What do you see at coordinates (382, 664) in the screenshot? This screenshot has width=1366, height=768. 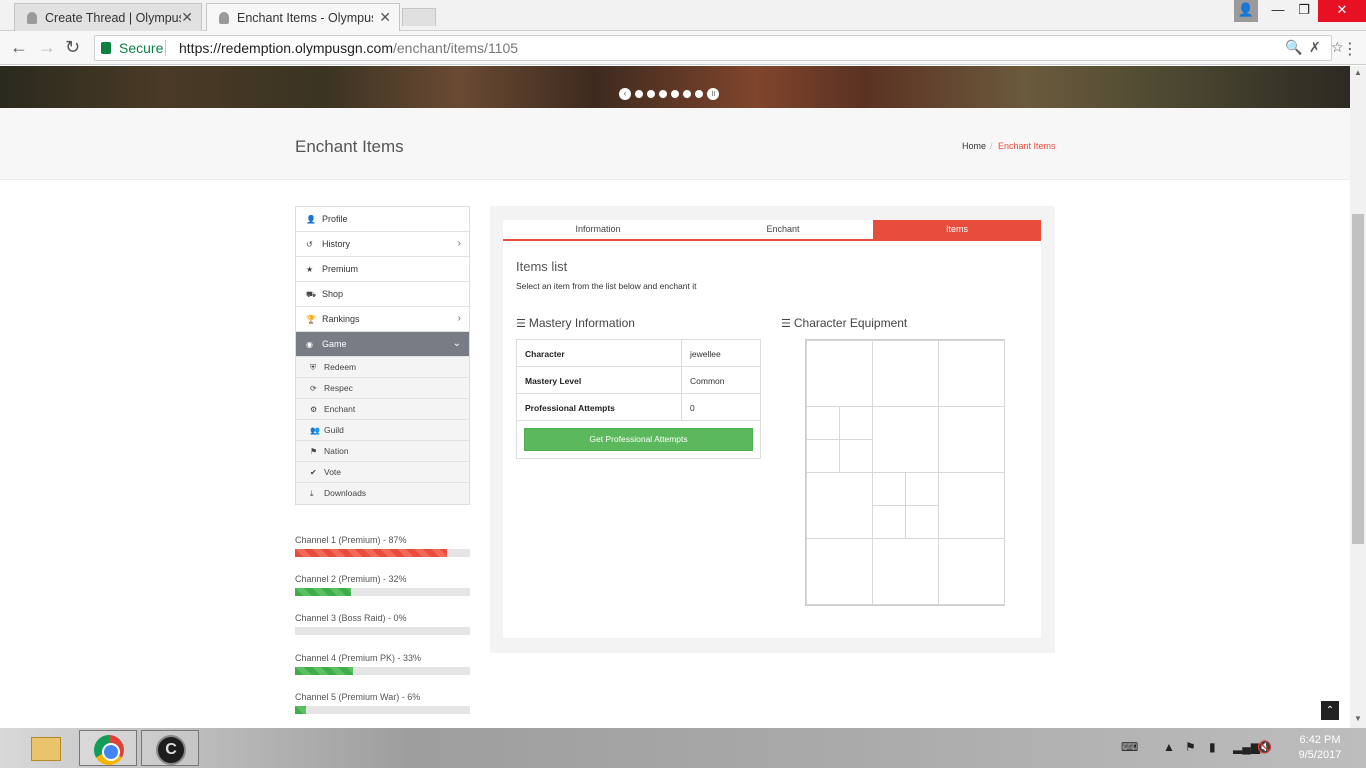 I see `channel-status: Channel 4 (Premium PK) - 33%` at bounding box center [382, 664].